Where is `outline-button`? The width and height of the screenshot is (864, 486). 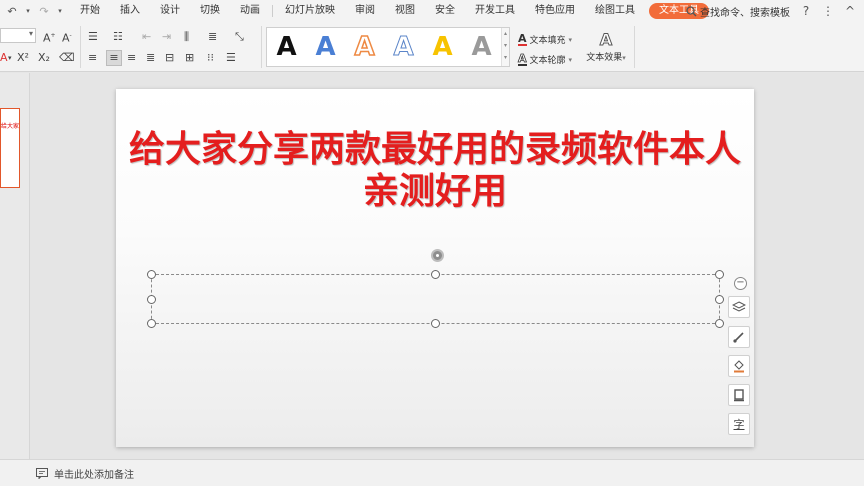
outline-button is located at coordinates (739, 395).